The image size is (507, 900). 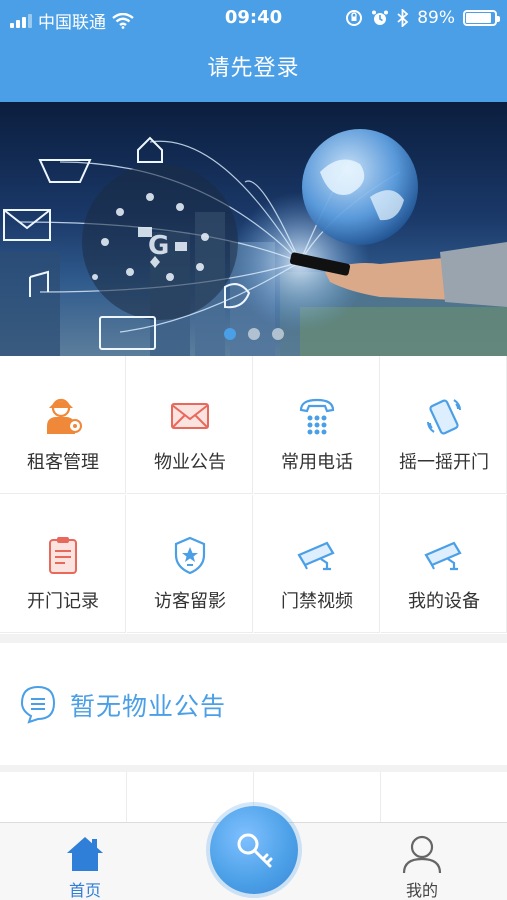 I want to click on tenant-manage-icon, so click(x=64, y=416).